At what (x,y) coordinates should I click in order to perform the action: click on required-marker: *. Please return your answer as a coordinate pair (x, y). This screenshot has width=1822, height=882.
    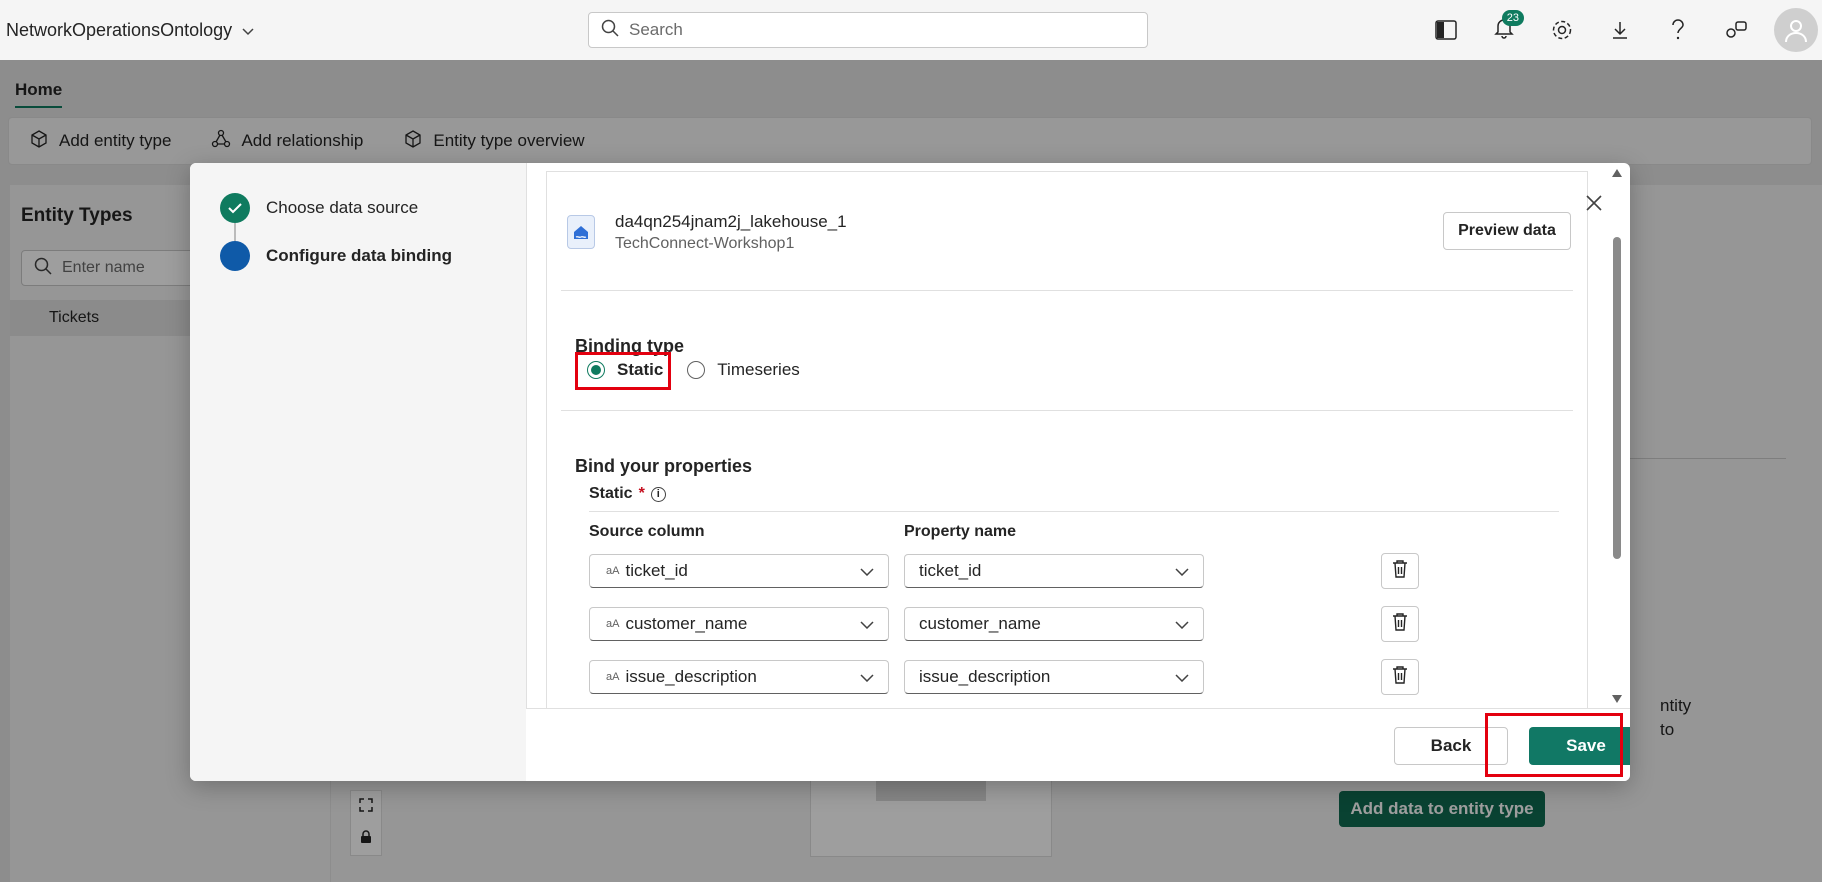
    Looking at the image, I should click on (641, 493).